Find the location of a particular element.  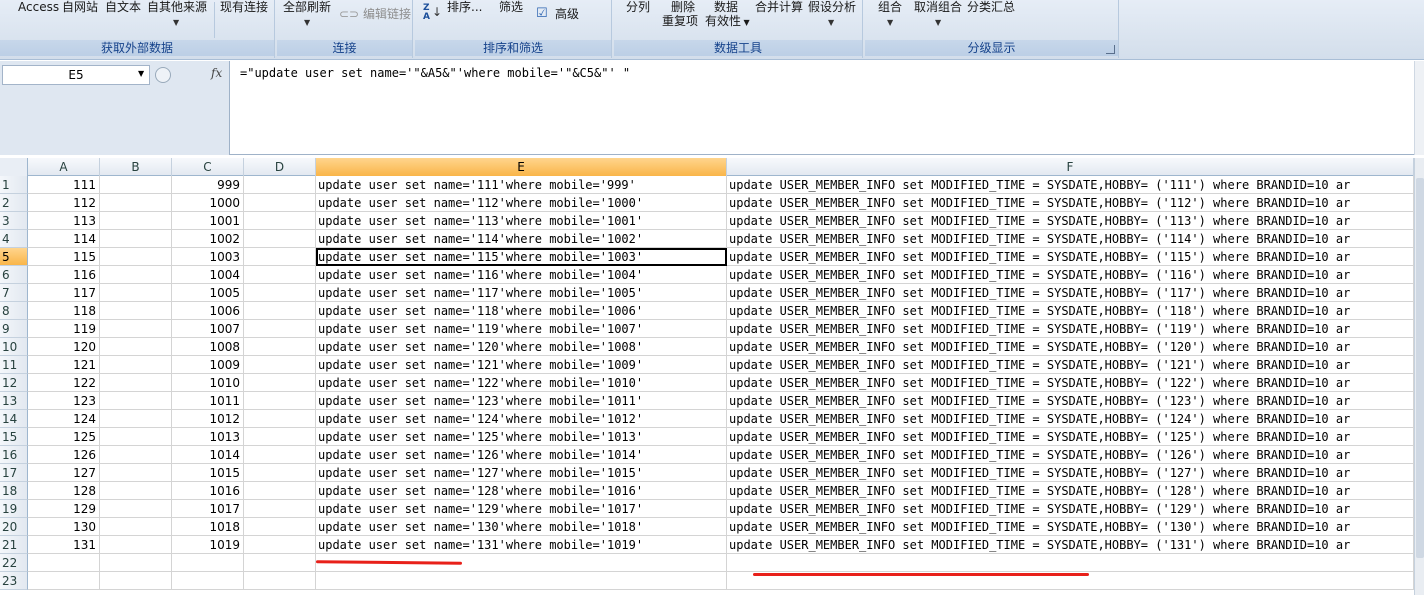

cell-c7: 1005 is located at coordinates (208, 293).